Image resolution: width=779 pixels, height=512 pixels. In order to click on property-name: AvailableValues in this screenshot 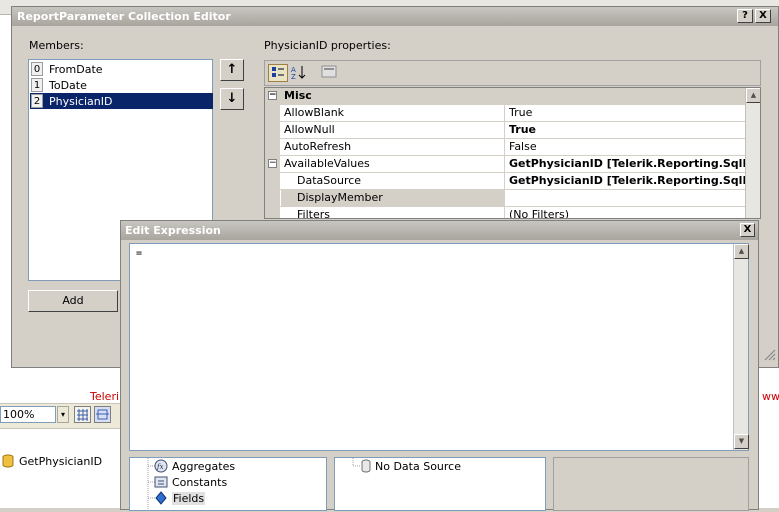, I will do `click(393, 164)`.